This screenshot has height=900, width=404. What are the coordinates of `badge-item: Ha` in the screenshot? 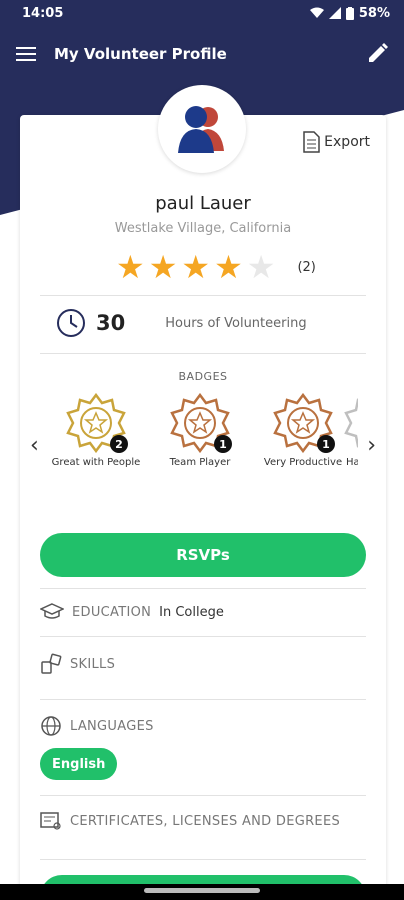 It's located at (351, 430).